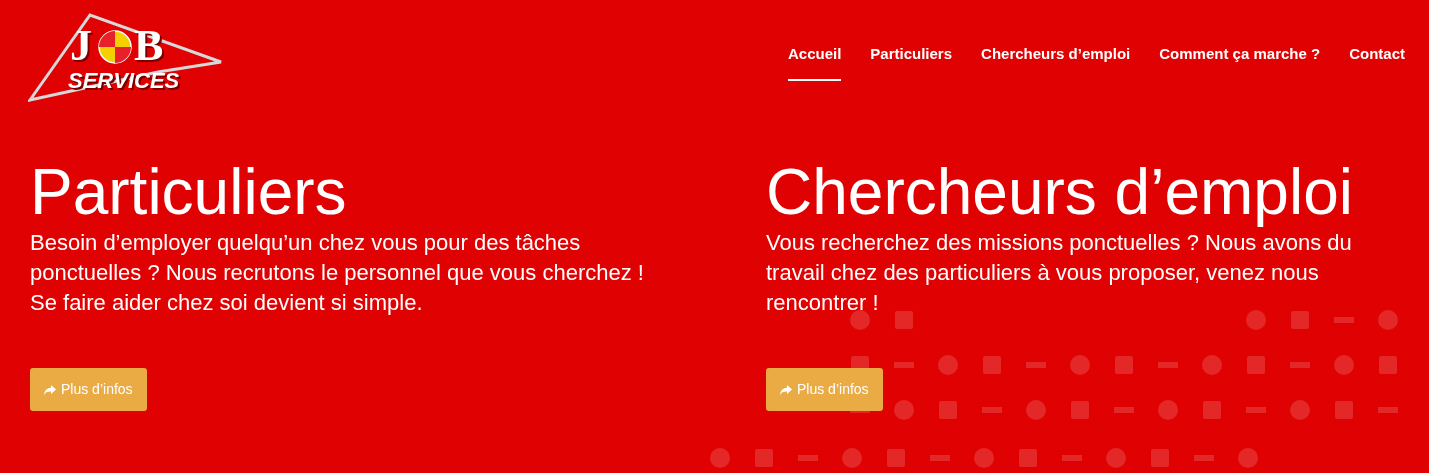  What do you see at coordinates (81, 46) in the screenshot?
I see `logo-letter: J` at bounding box center [81, 46].